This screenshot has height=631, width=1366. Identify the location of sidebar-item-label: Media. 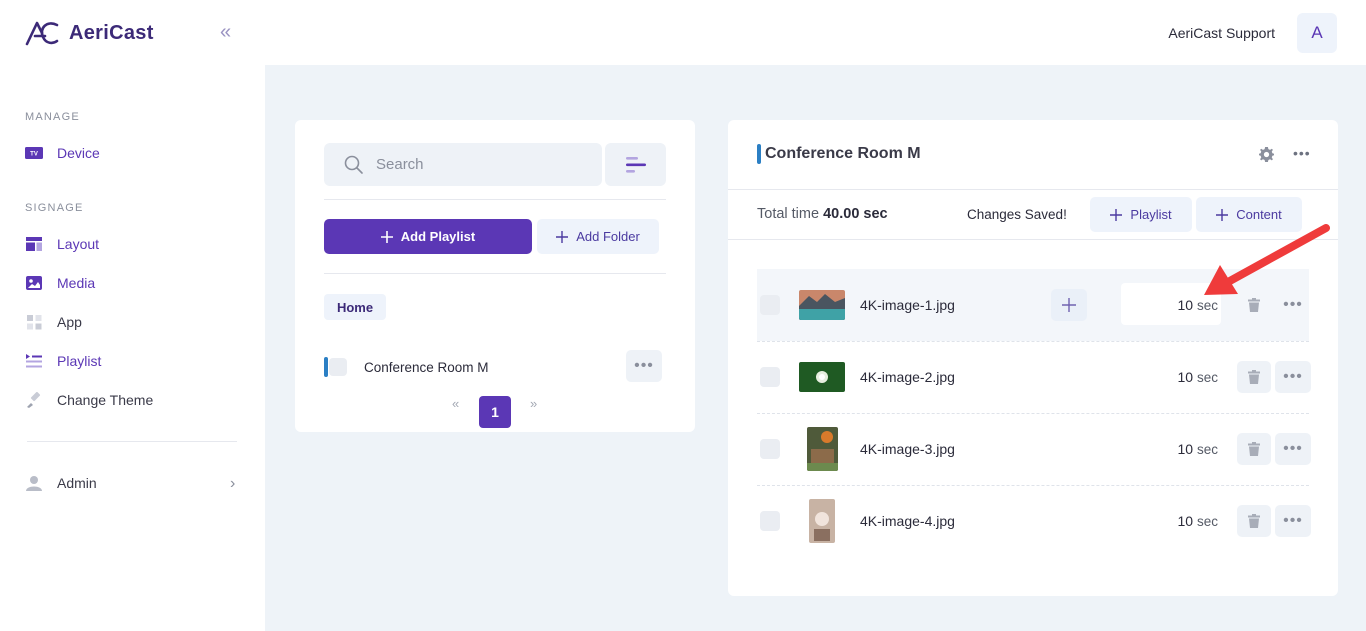
(76, 283).